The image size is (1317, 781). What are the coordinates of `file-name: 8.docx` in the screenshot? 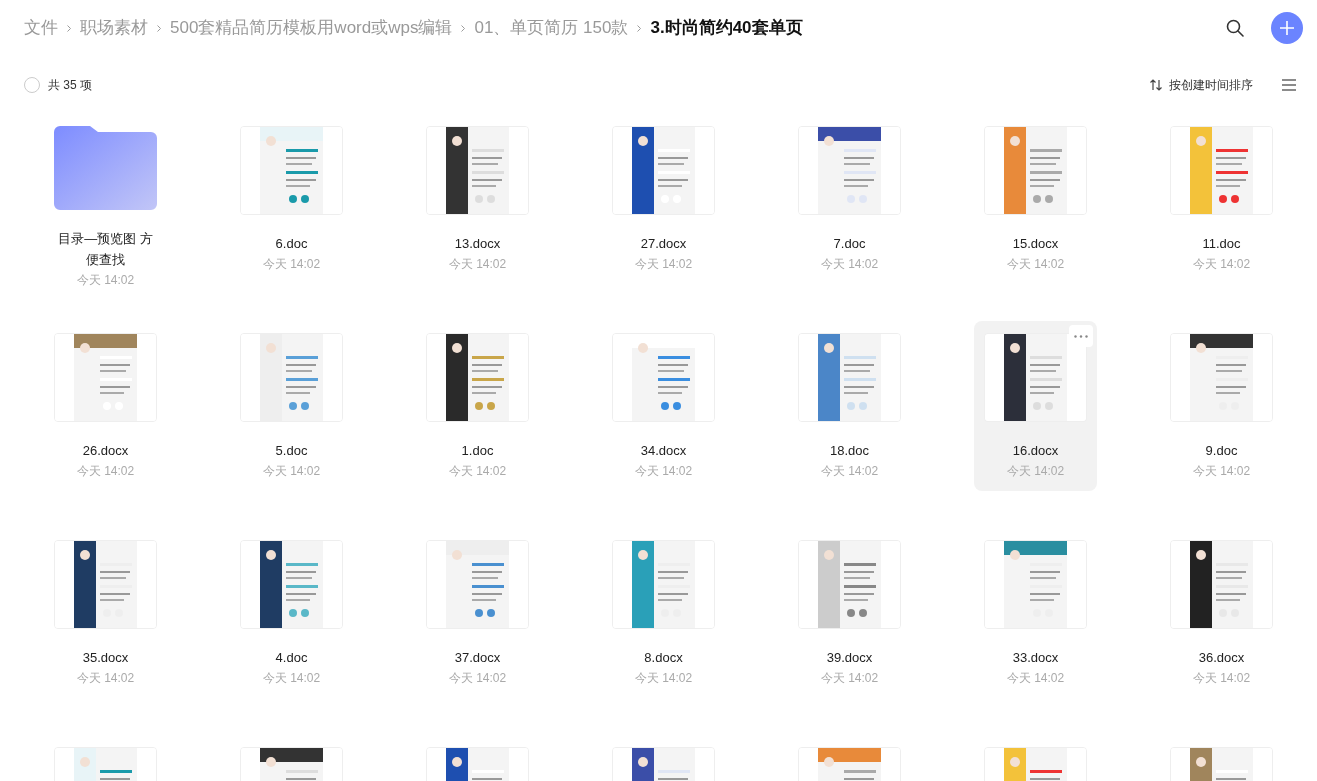 It's located at (663, 658).